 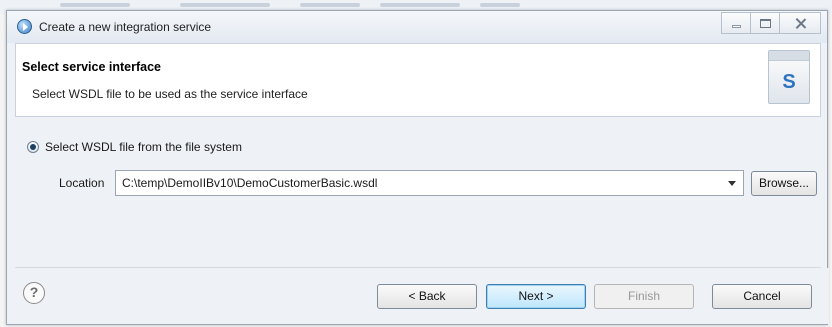 I want to click on file-system-radio, so click(x=33, y=147).